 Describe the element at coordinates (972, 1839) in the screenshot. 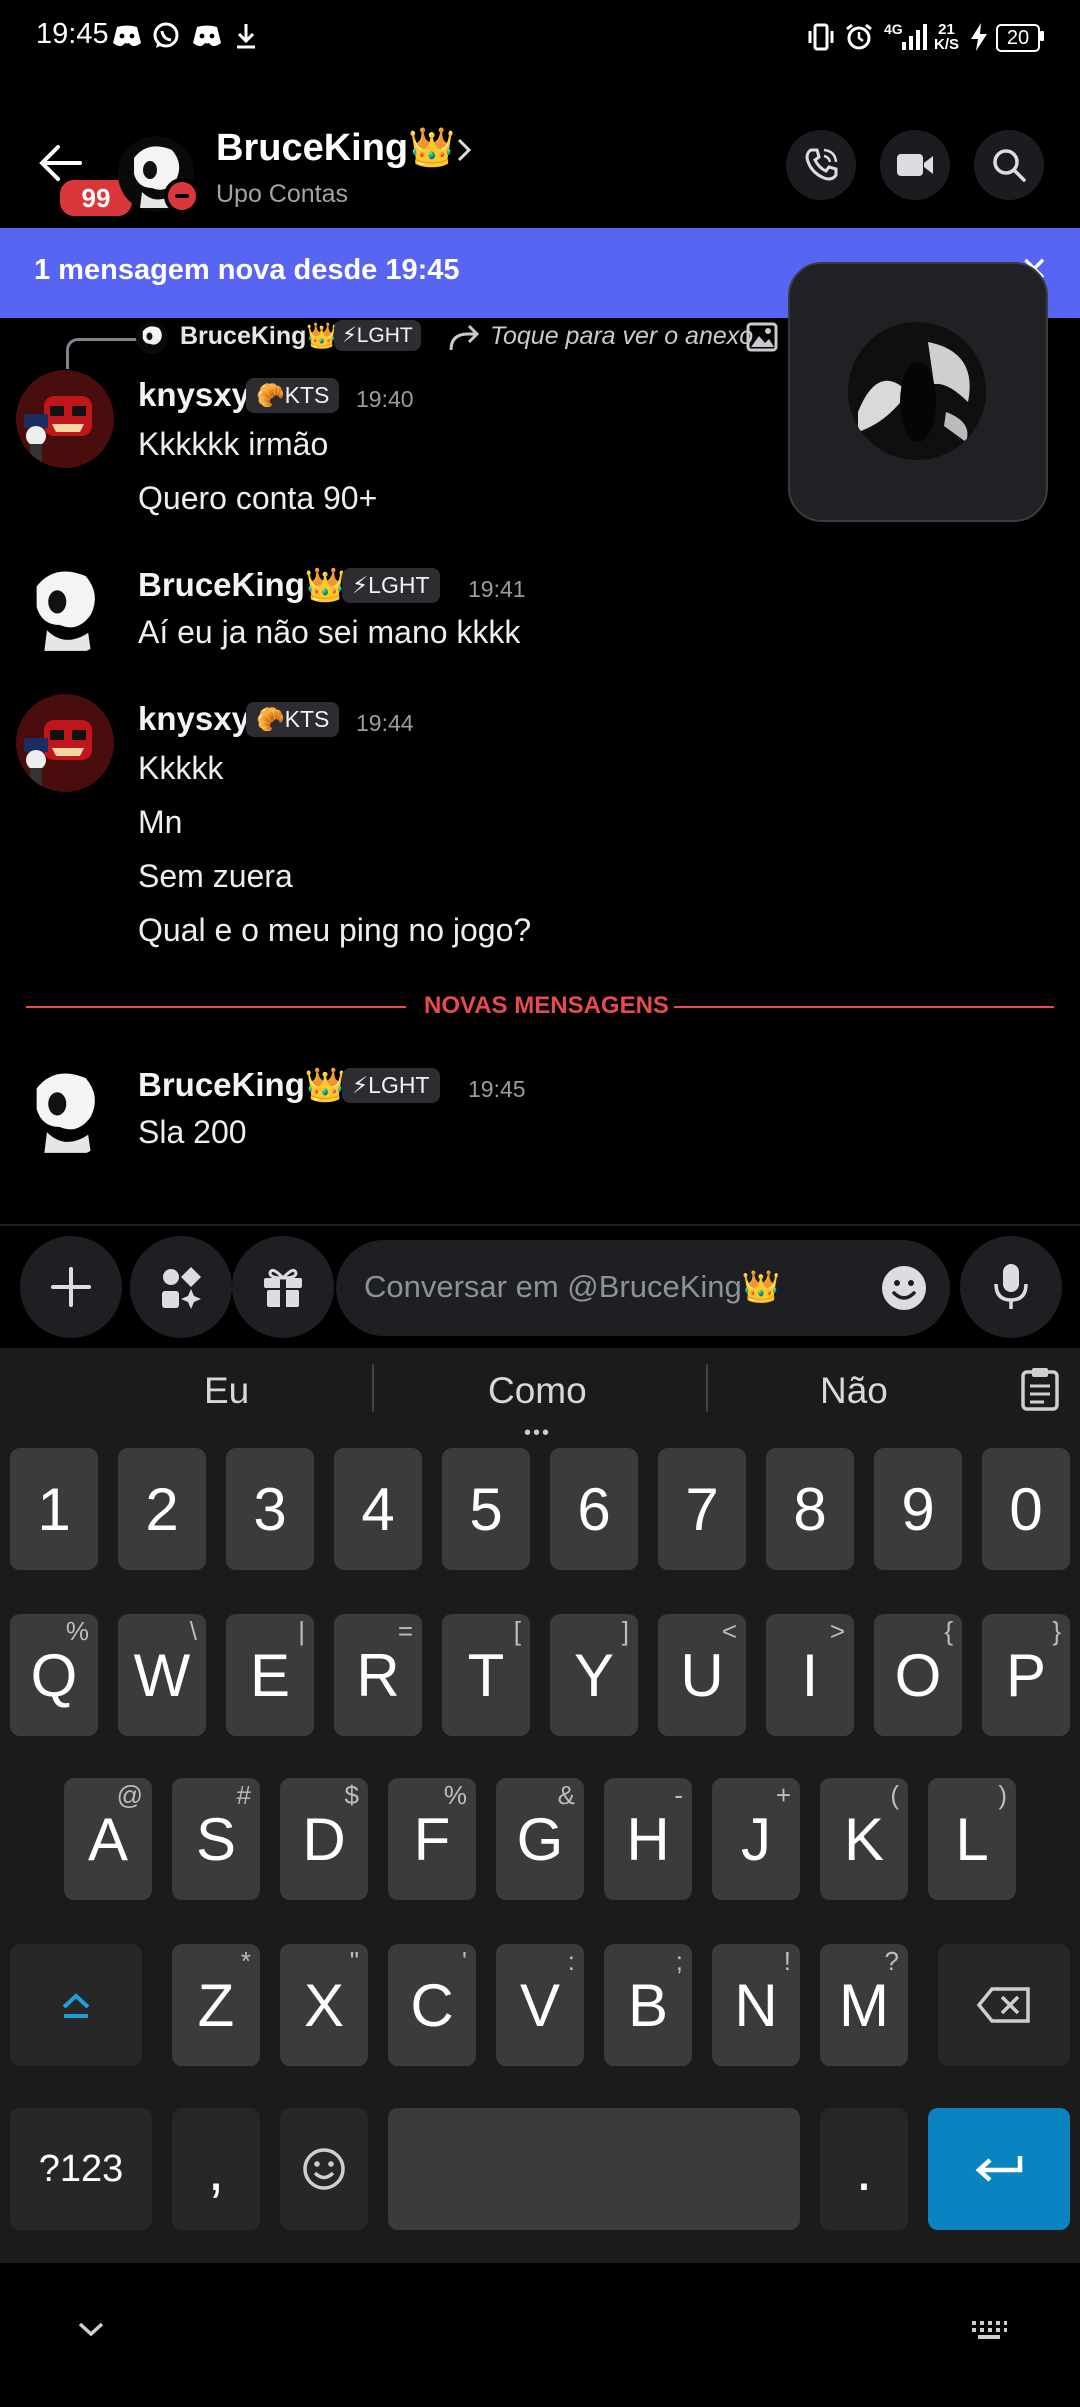

I see `key-l: L)` at that location.